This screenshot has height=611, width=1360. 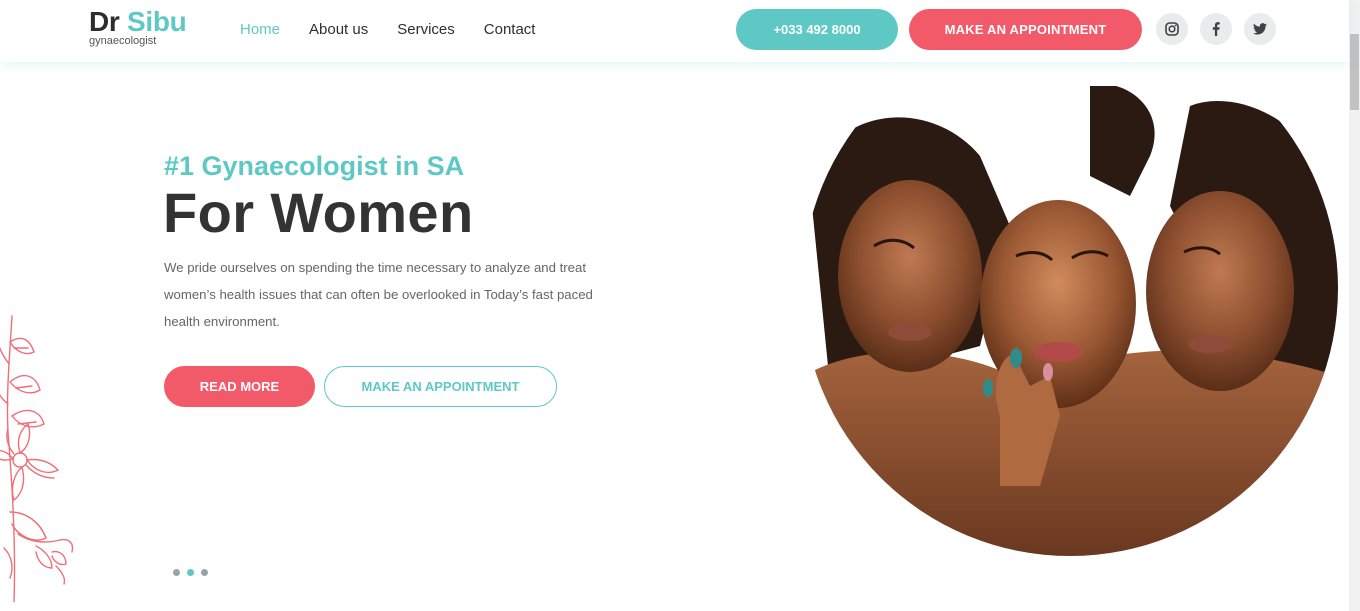 I want to click on nav-about-us: About us, so click(x=338, y=30).